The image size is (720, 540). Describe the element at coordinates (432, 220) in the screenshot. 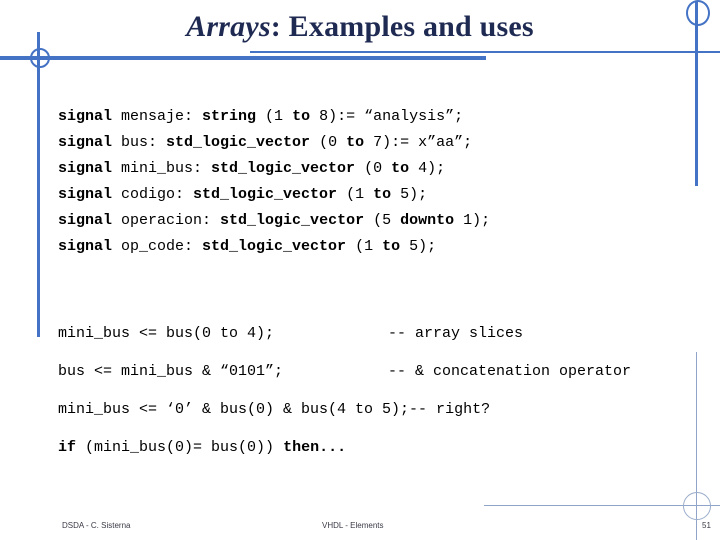

I see `decl-operacion-seg-4: downto` at that location.